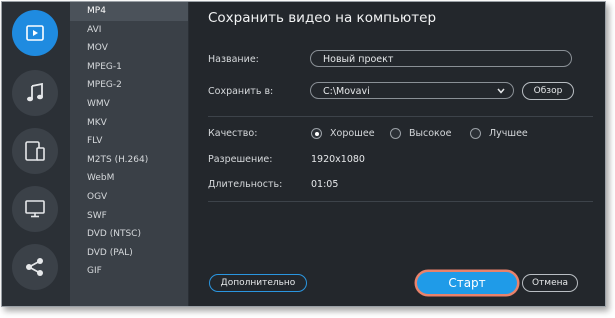 Image resolution: width=615 pixels, height=318 pixels. I want to click on format-item: WebM, so click(129, 178).